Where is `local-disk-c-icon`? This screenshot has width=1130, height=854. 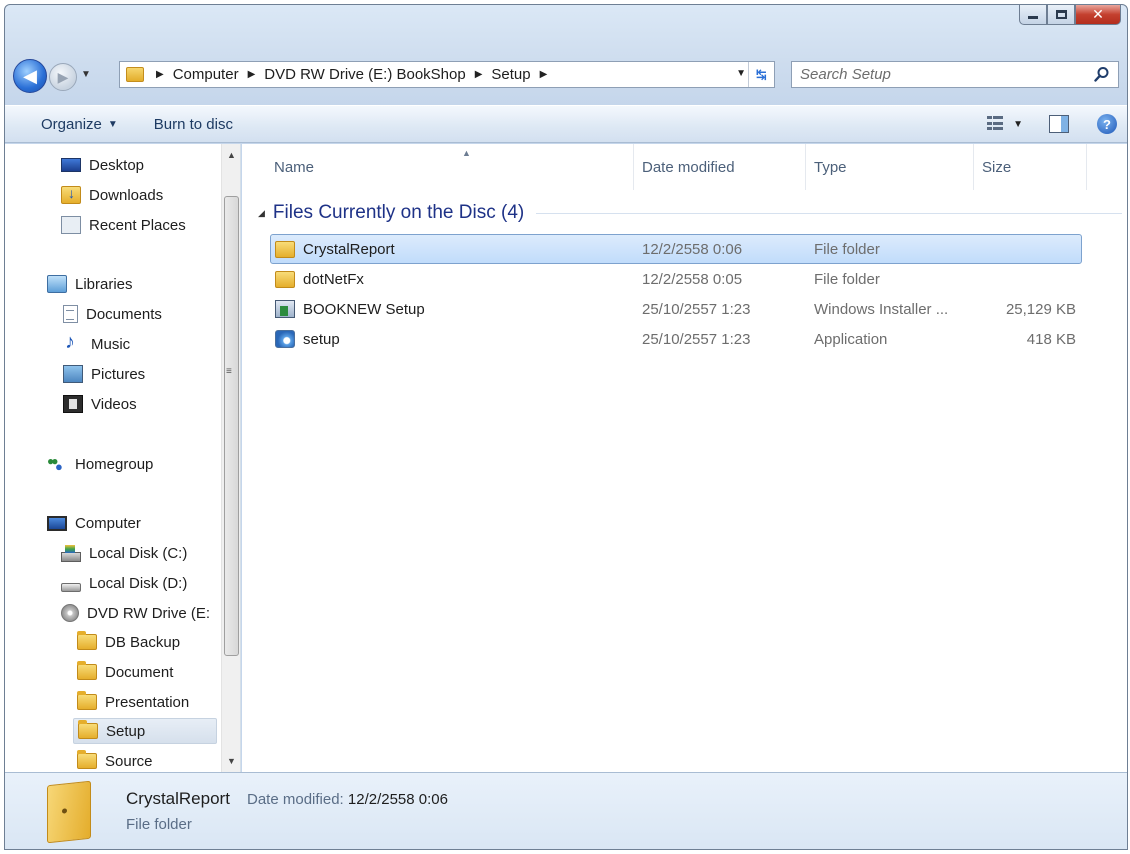 local-disk-c-icon is located at coordinates (71, 553).